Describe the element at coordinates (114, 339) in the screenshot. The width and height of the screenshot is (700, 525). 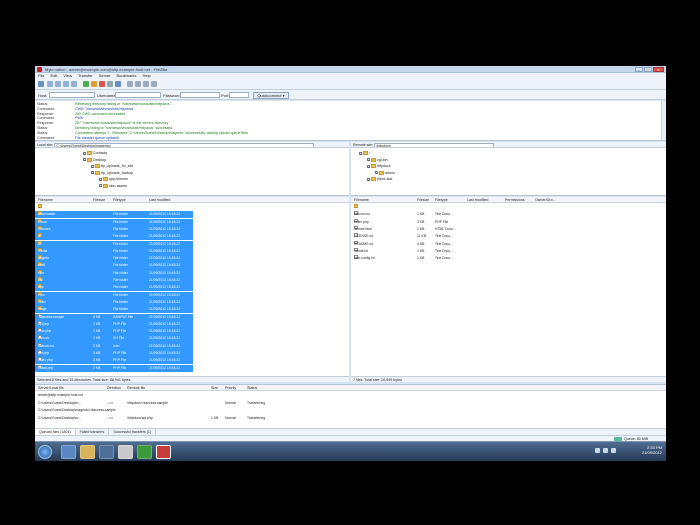
I see `local-file-row: cron.sh 2 KB SH File 21/09/2012 15:43:22` at that location.